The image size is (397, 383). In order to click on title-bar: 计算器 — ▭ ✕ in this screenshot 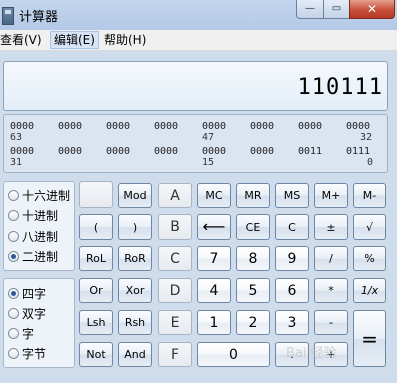, I will do `click(198, 15)`.